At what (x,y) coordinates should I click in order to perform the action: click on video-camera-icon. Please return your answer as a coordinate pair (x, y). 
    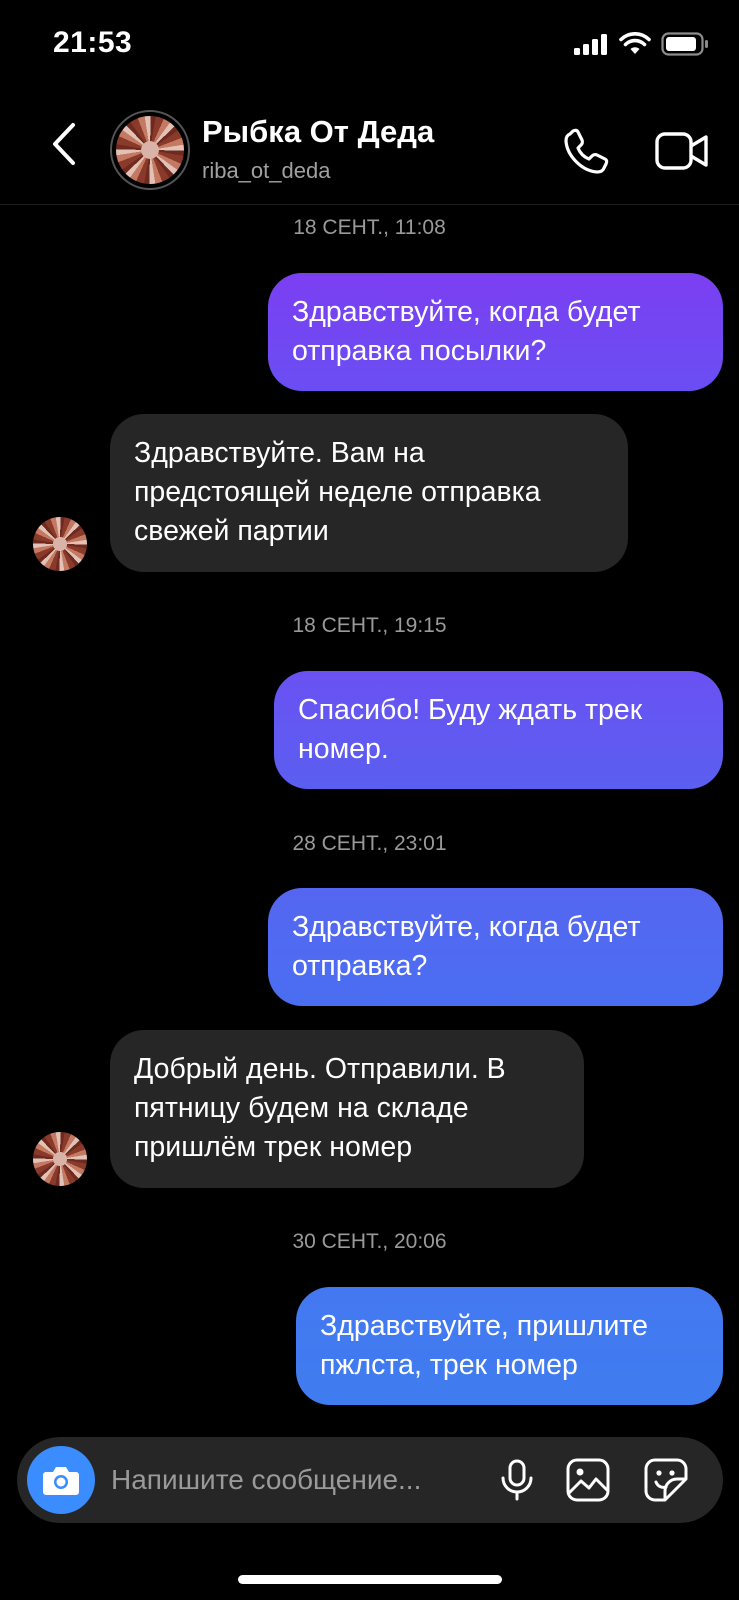
    Looking at the image, I should click on (681, 151).